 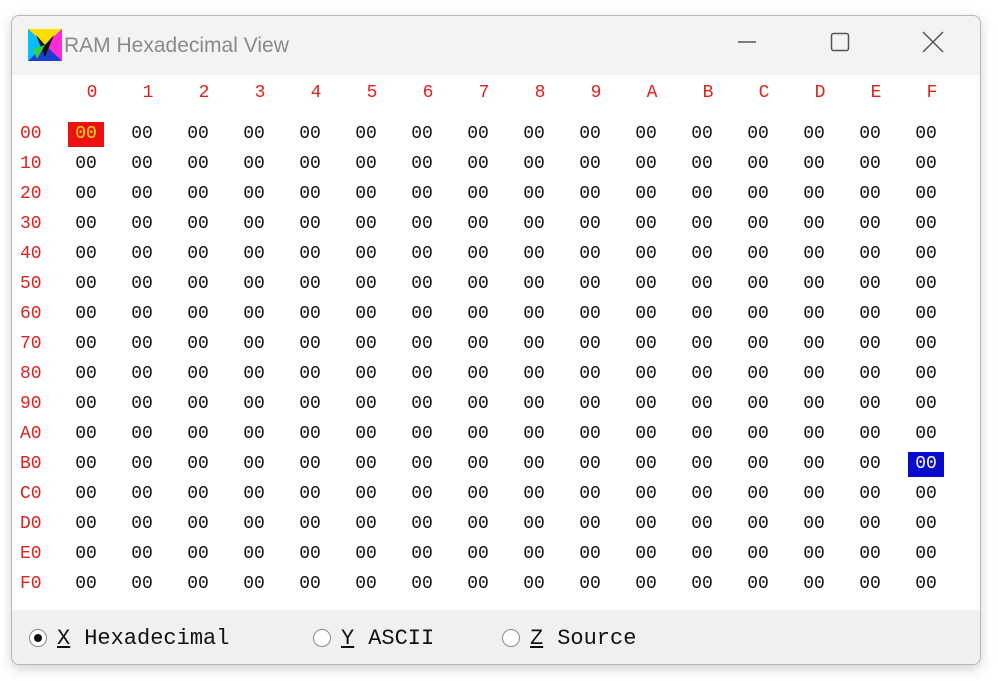 What do you see at coordinates (129, 638) in the screenshot?
I see `radio-hexadecimal: X Hexadecimal` at bounding box center [129, 638].